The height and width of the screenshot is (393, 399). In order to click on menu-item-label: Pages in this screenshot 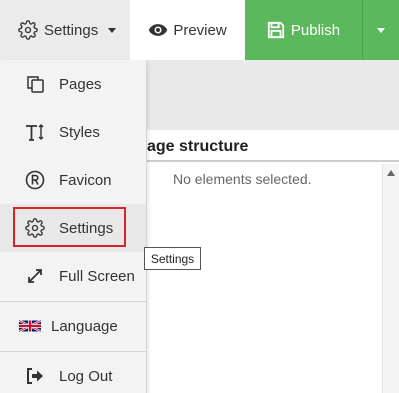, I will do `click(80, 84)`.